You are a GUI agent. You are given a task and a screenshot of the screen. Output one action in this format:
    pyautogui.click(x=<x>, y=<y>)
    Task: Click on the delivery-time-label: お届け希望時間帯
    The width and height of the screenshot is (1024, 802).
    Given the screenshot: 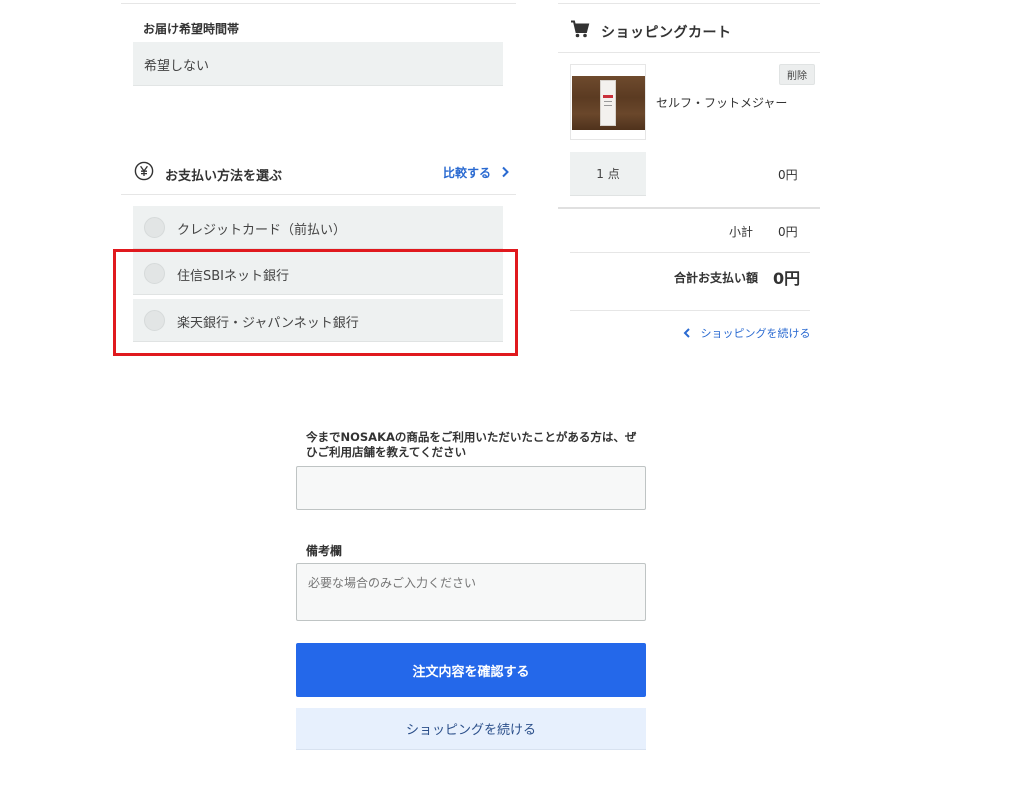 What is the action you would take?
    pyautogui.click(x=191, y=29)
    